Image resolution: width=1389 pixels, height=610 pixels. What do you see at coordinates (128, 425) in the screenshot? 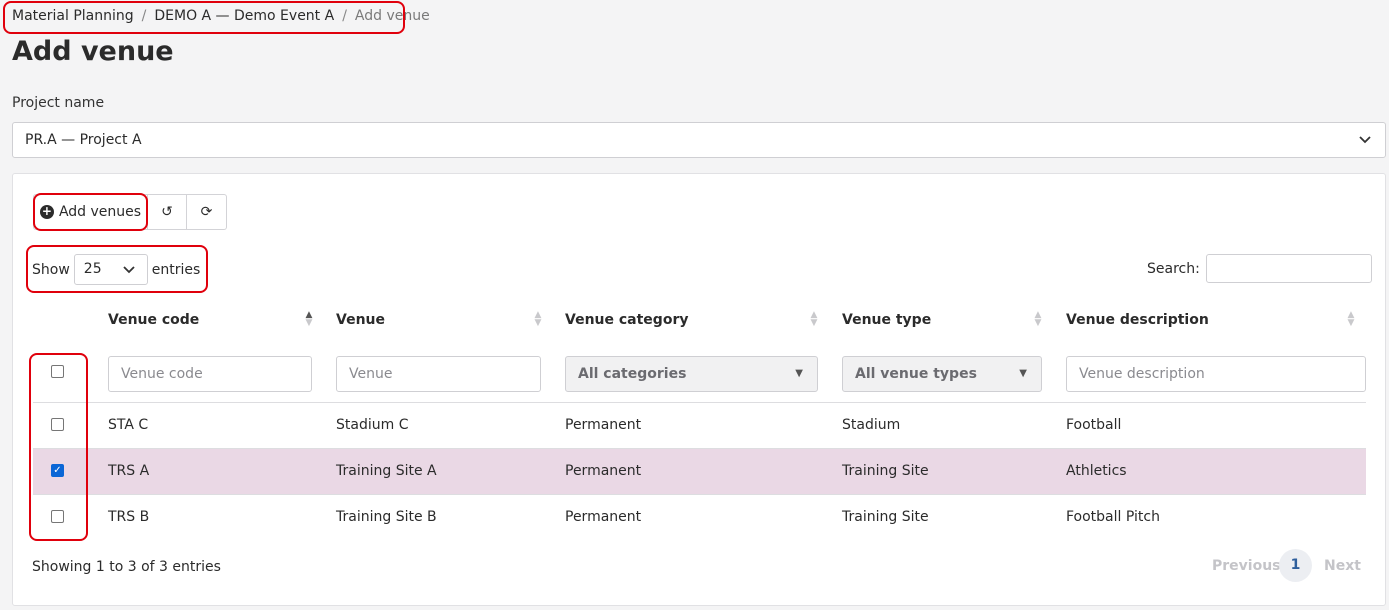
I see `cell-venue-code: STA C` at bounding box center [128, 425].